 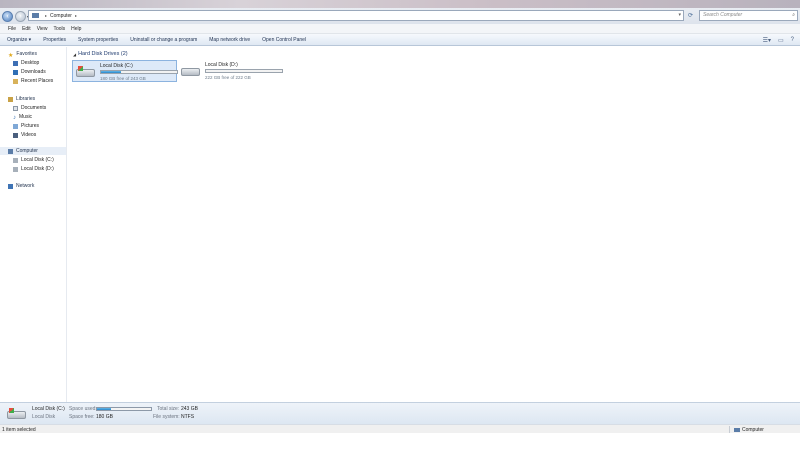 What do you see at coordinates (793, 15) in the screenshot?
I see `search-icon: ⌕` at bounding box center [793, 15].